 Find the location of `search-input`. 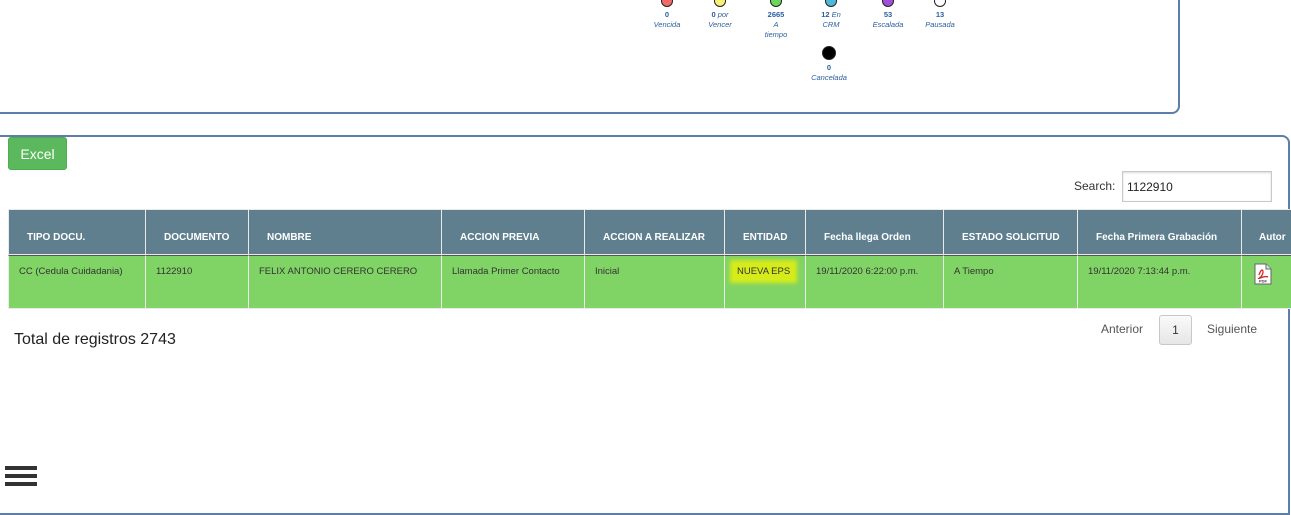

search-input is located at coordinates (1197, 186).